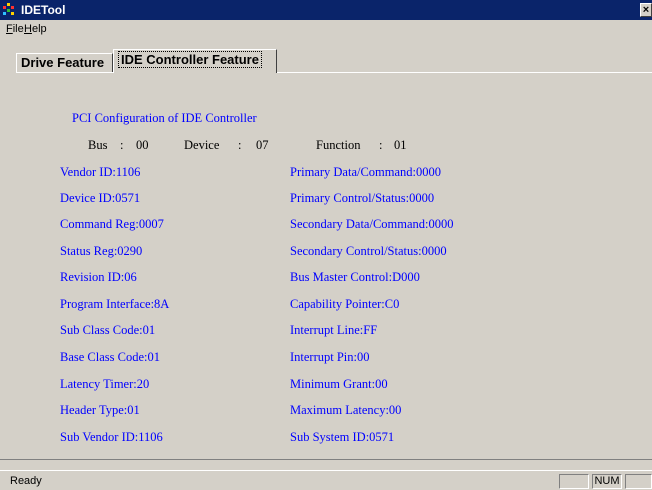  What do you see at coordinates (330, 357) in the screenshot?
I see `field-interrupt-pin: Interrupt Pin:00` at bounding box center [330, 357].